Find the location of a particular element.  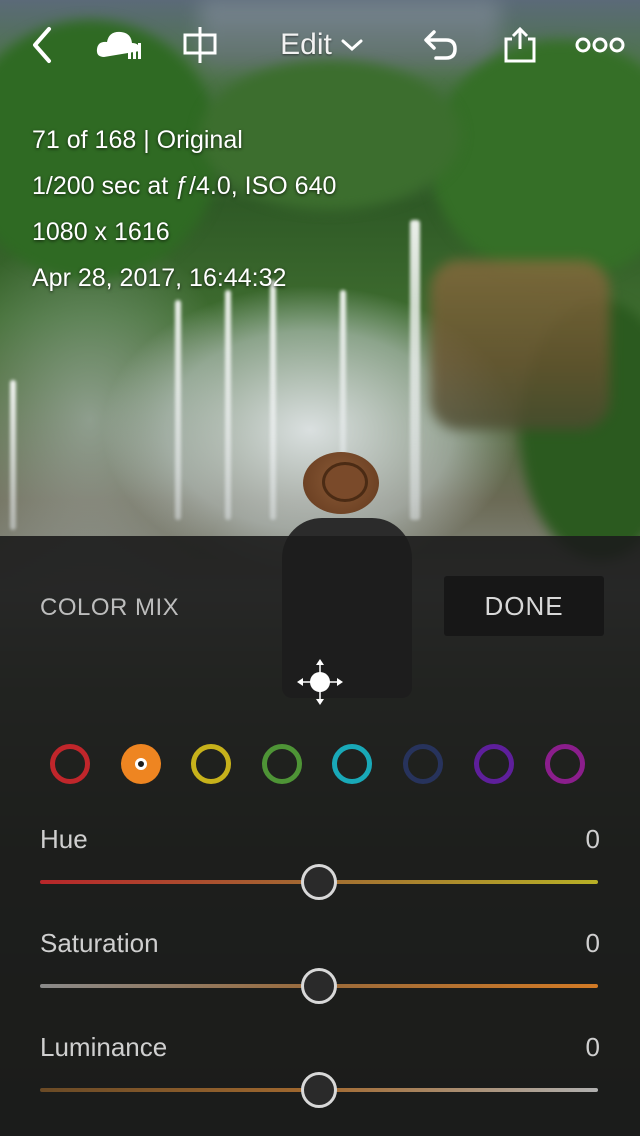

cloud-sync-button is located at coordinates (120, 45).